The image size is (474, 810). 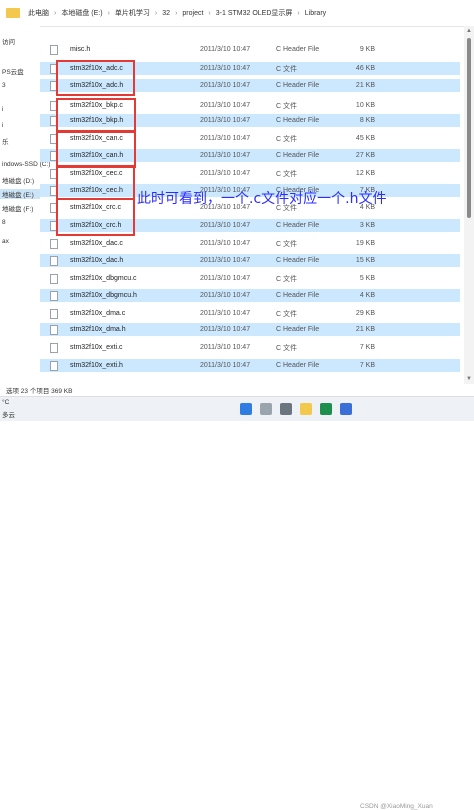 What do you see at coordinates (365, 313) in the screenshot?
I see `file-size: 29 KB` at bounding box center [365, 313].